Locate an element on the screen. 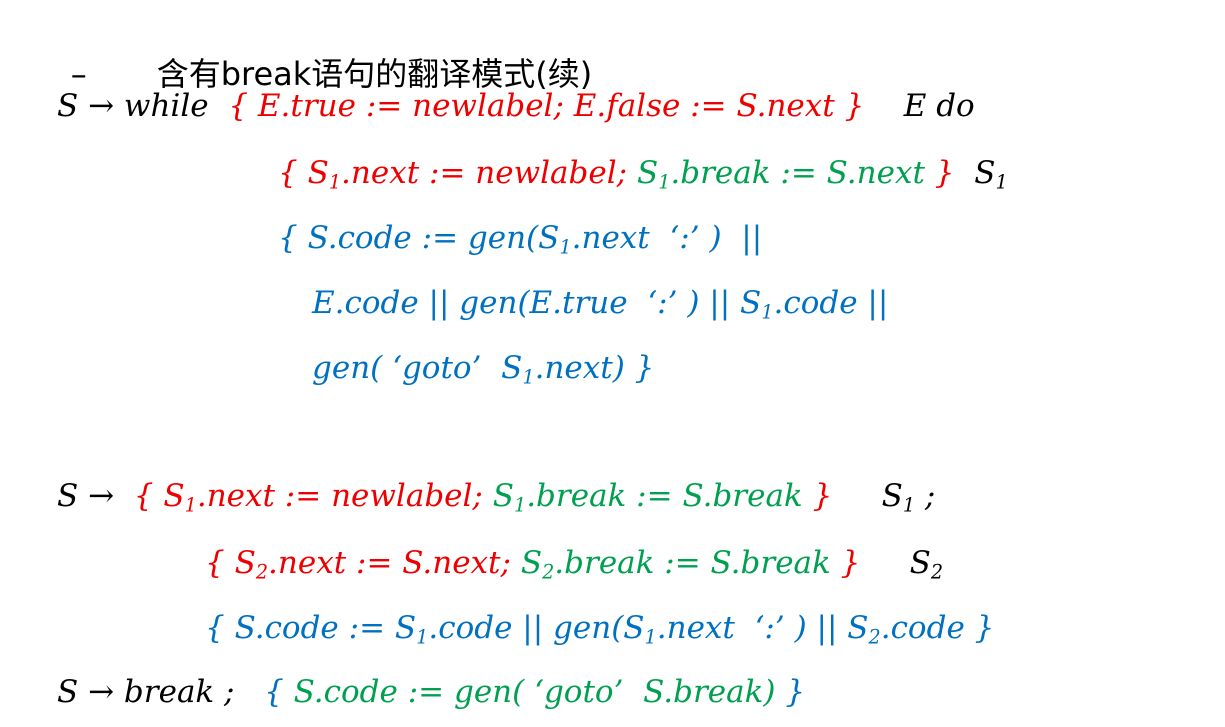 This screenshot has height=727, width=1225. formula-segment: { S.code := S is located at coordinates (311, 628).